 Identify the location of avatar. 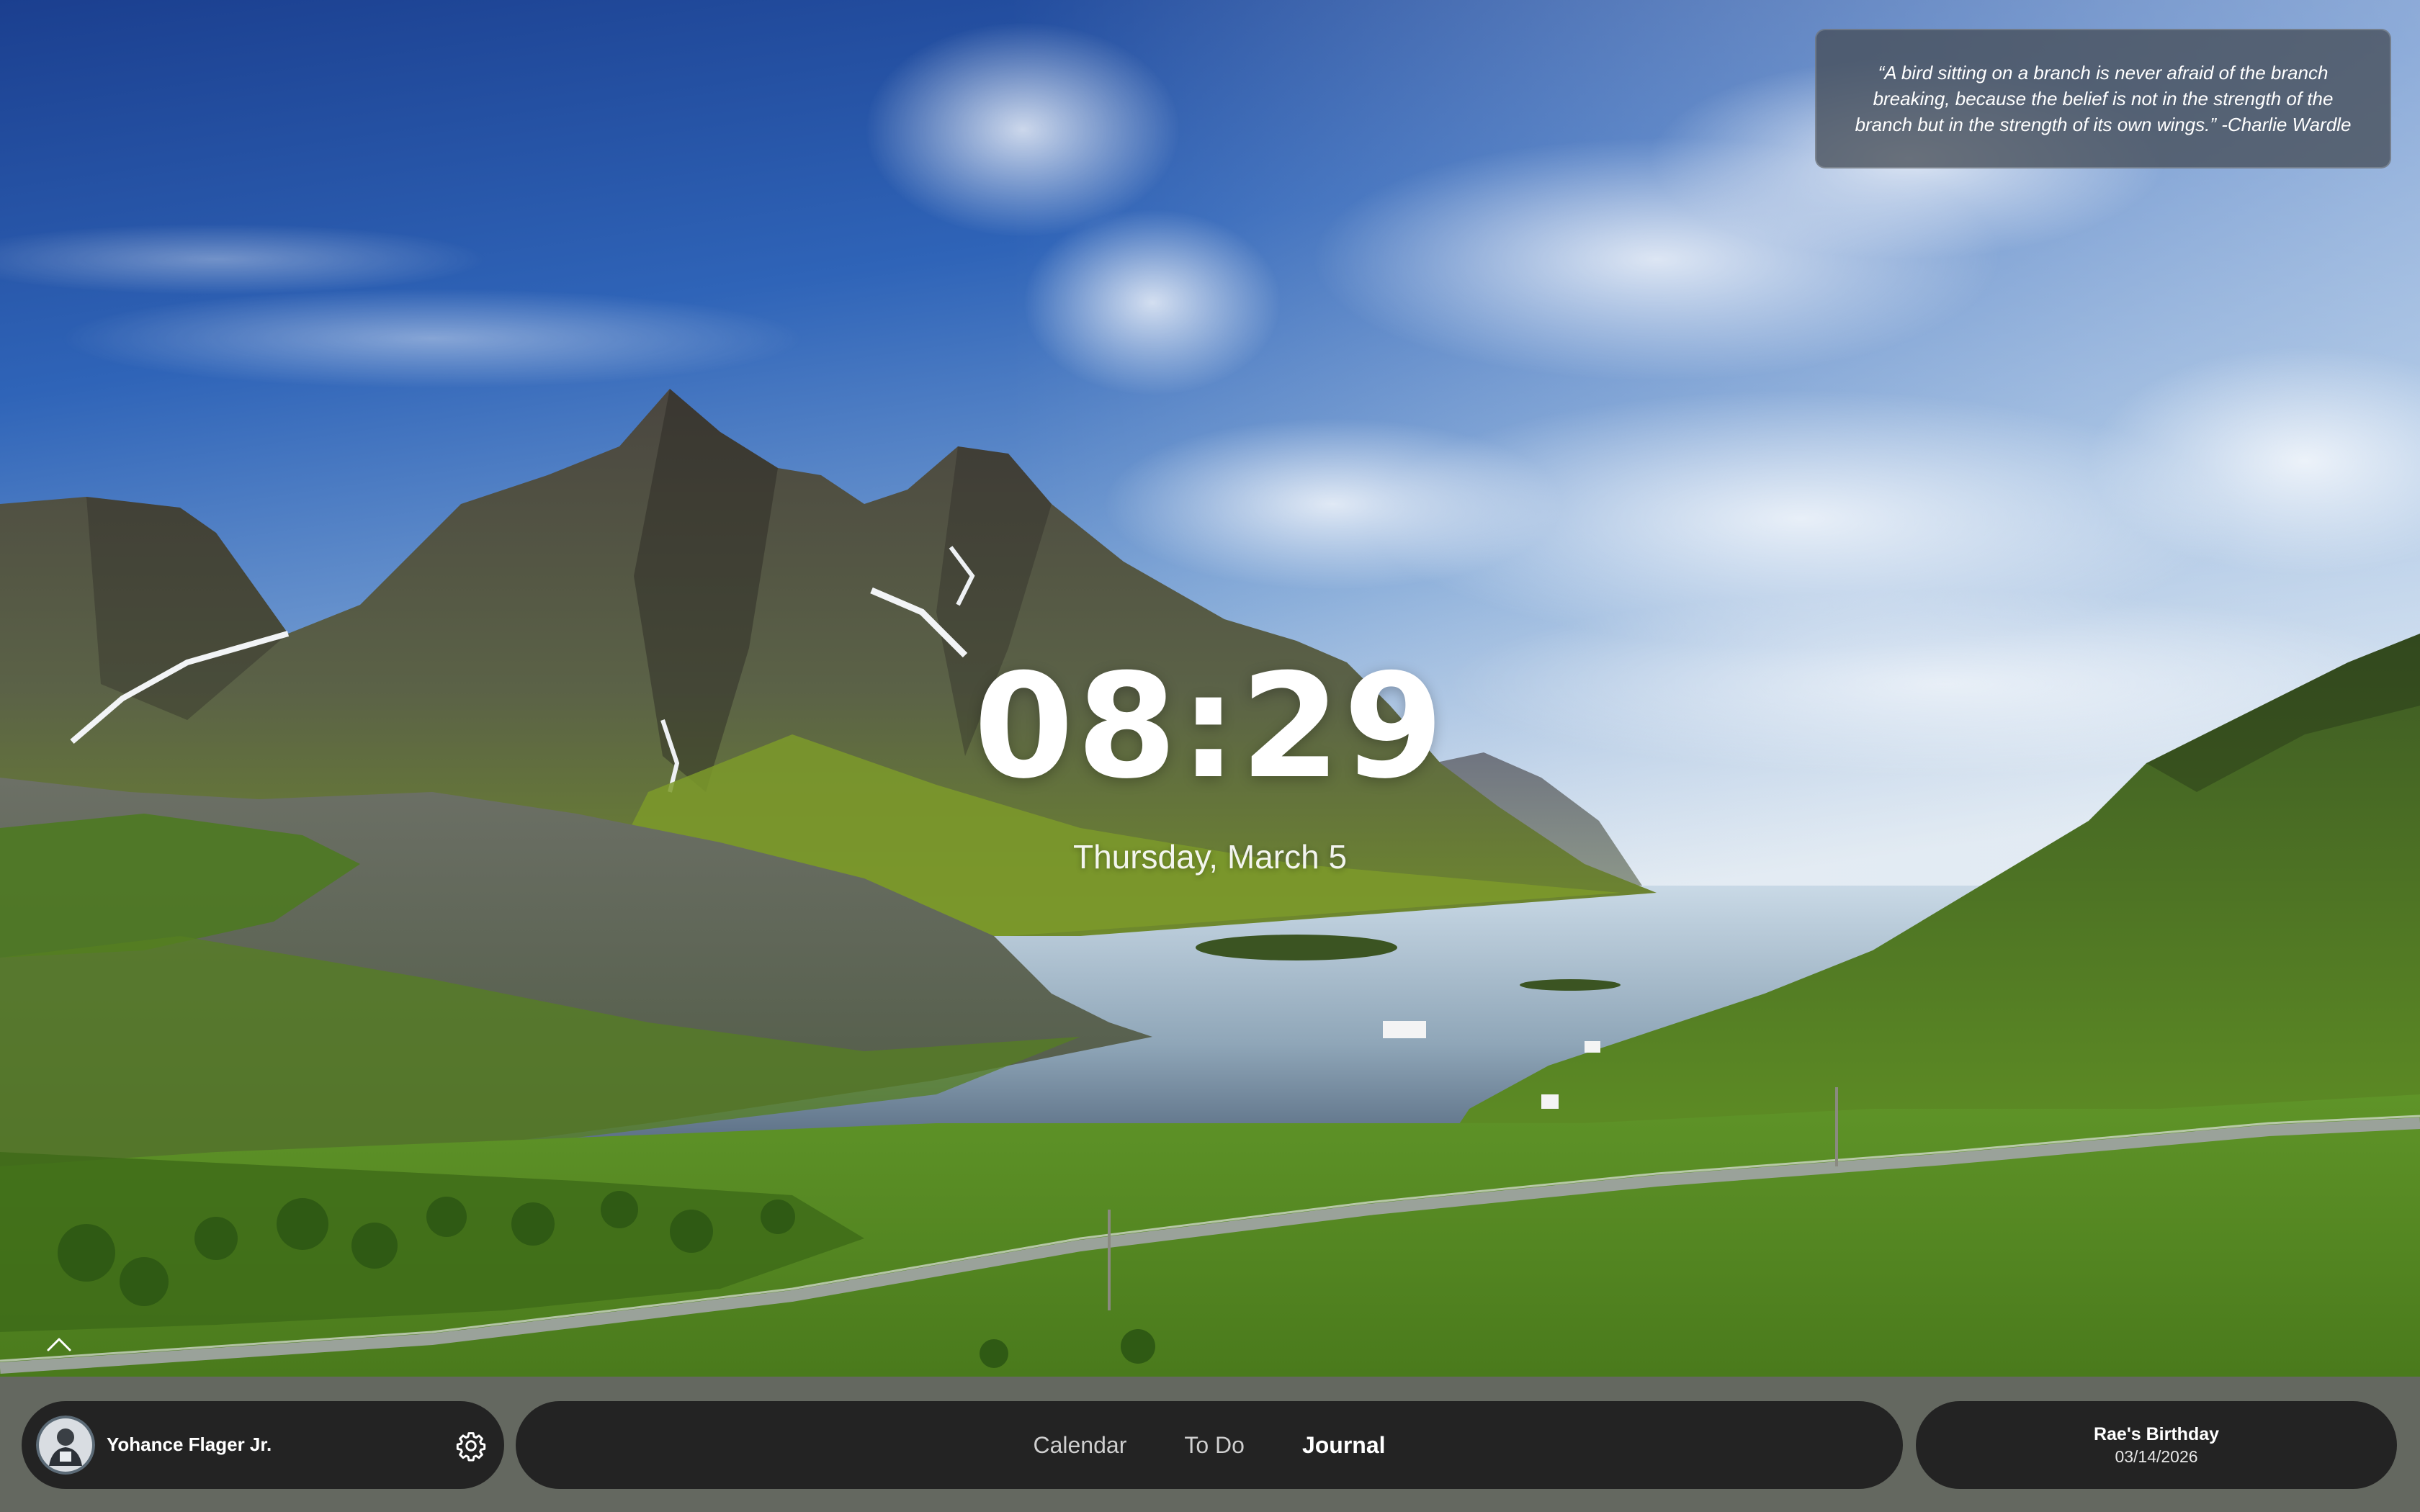
(65, 1445).